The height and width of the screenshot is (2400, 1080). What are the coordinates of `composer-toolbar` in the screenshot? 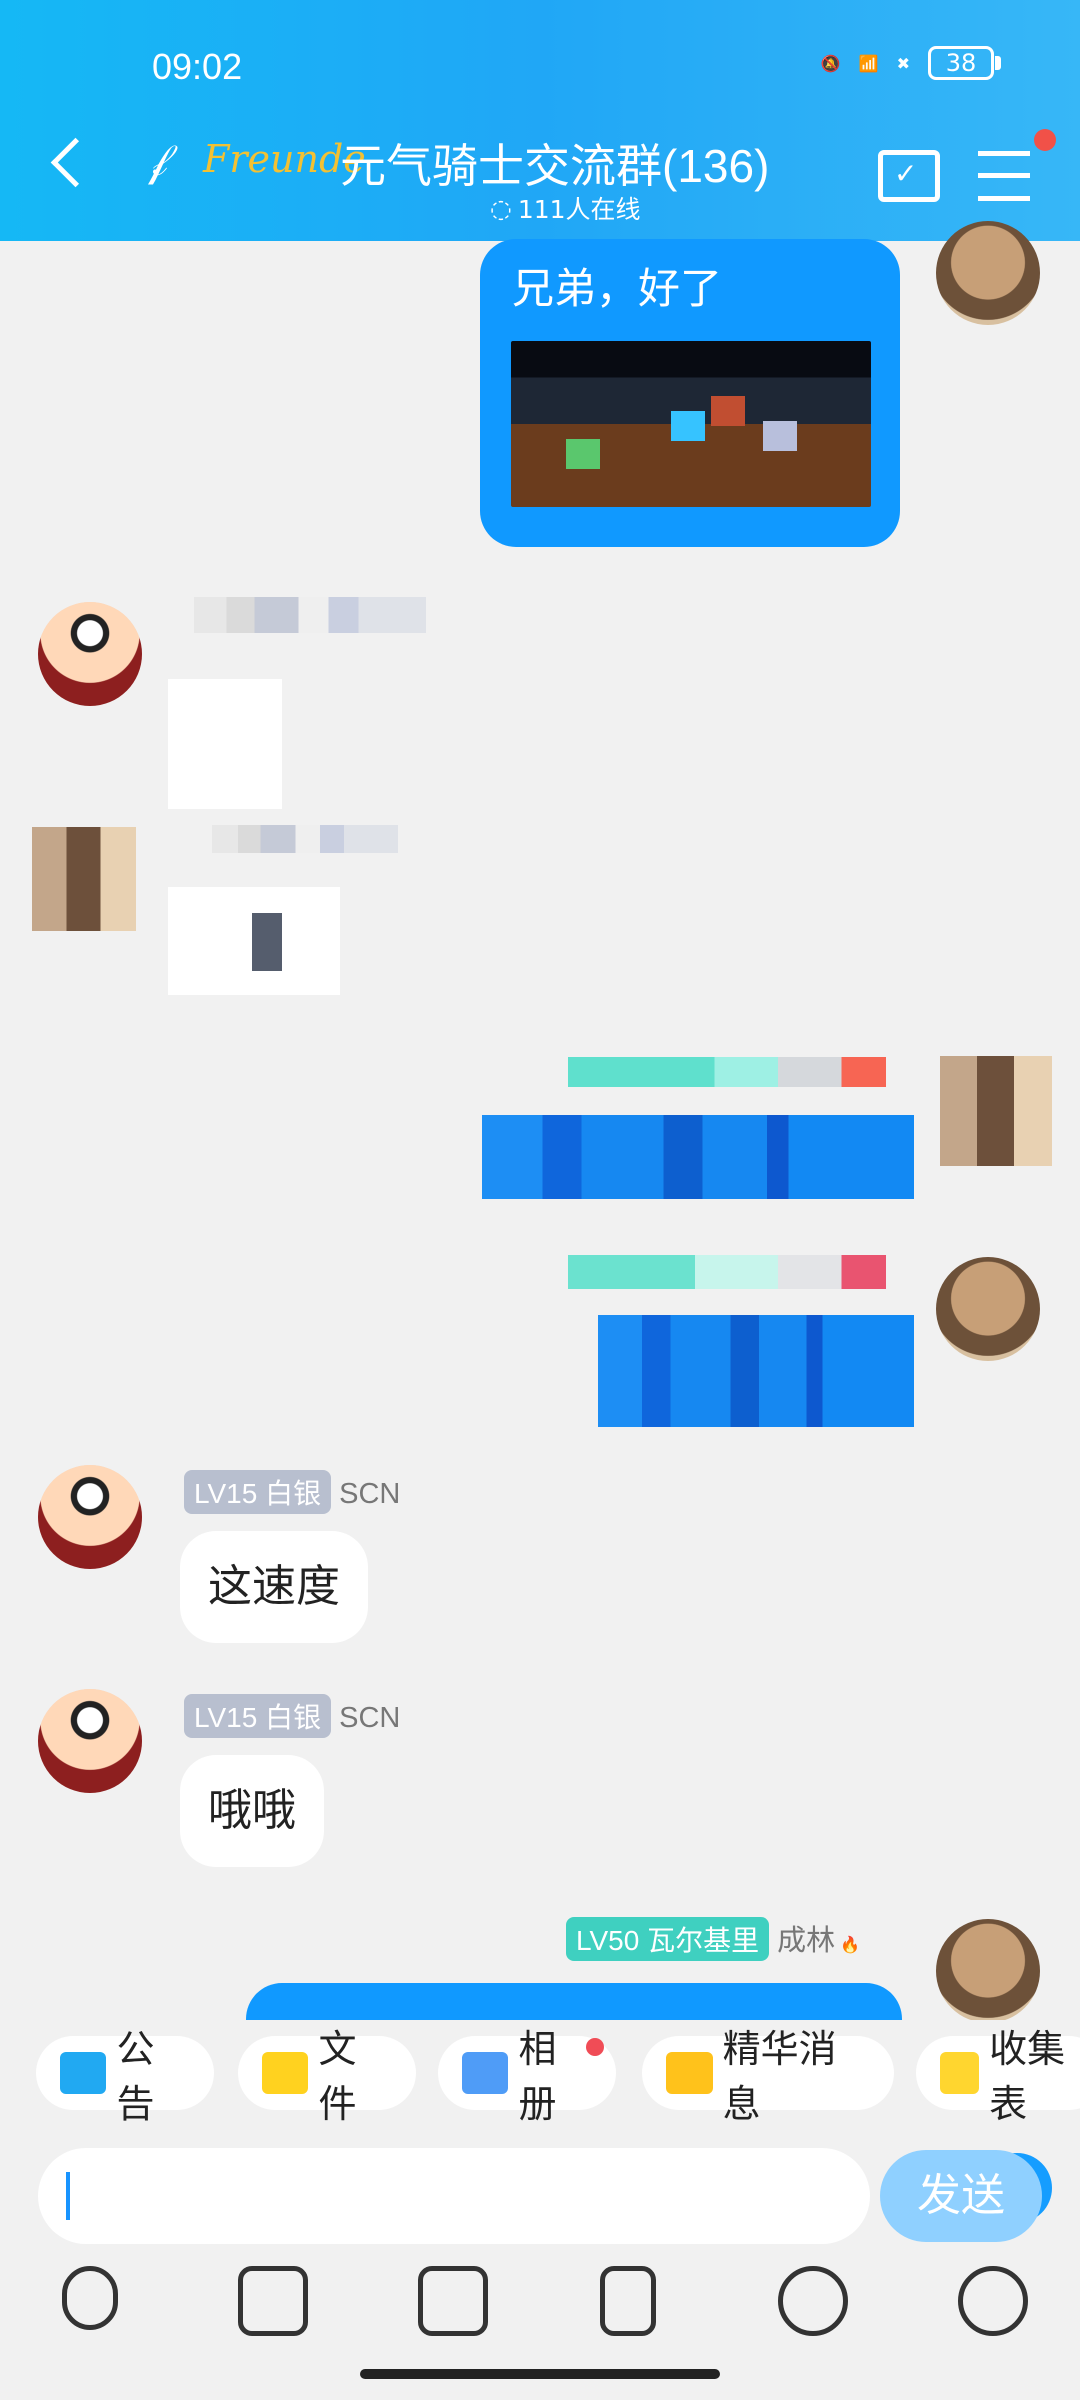 It's located at (540, 2307).